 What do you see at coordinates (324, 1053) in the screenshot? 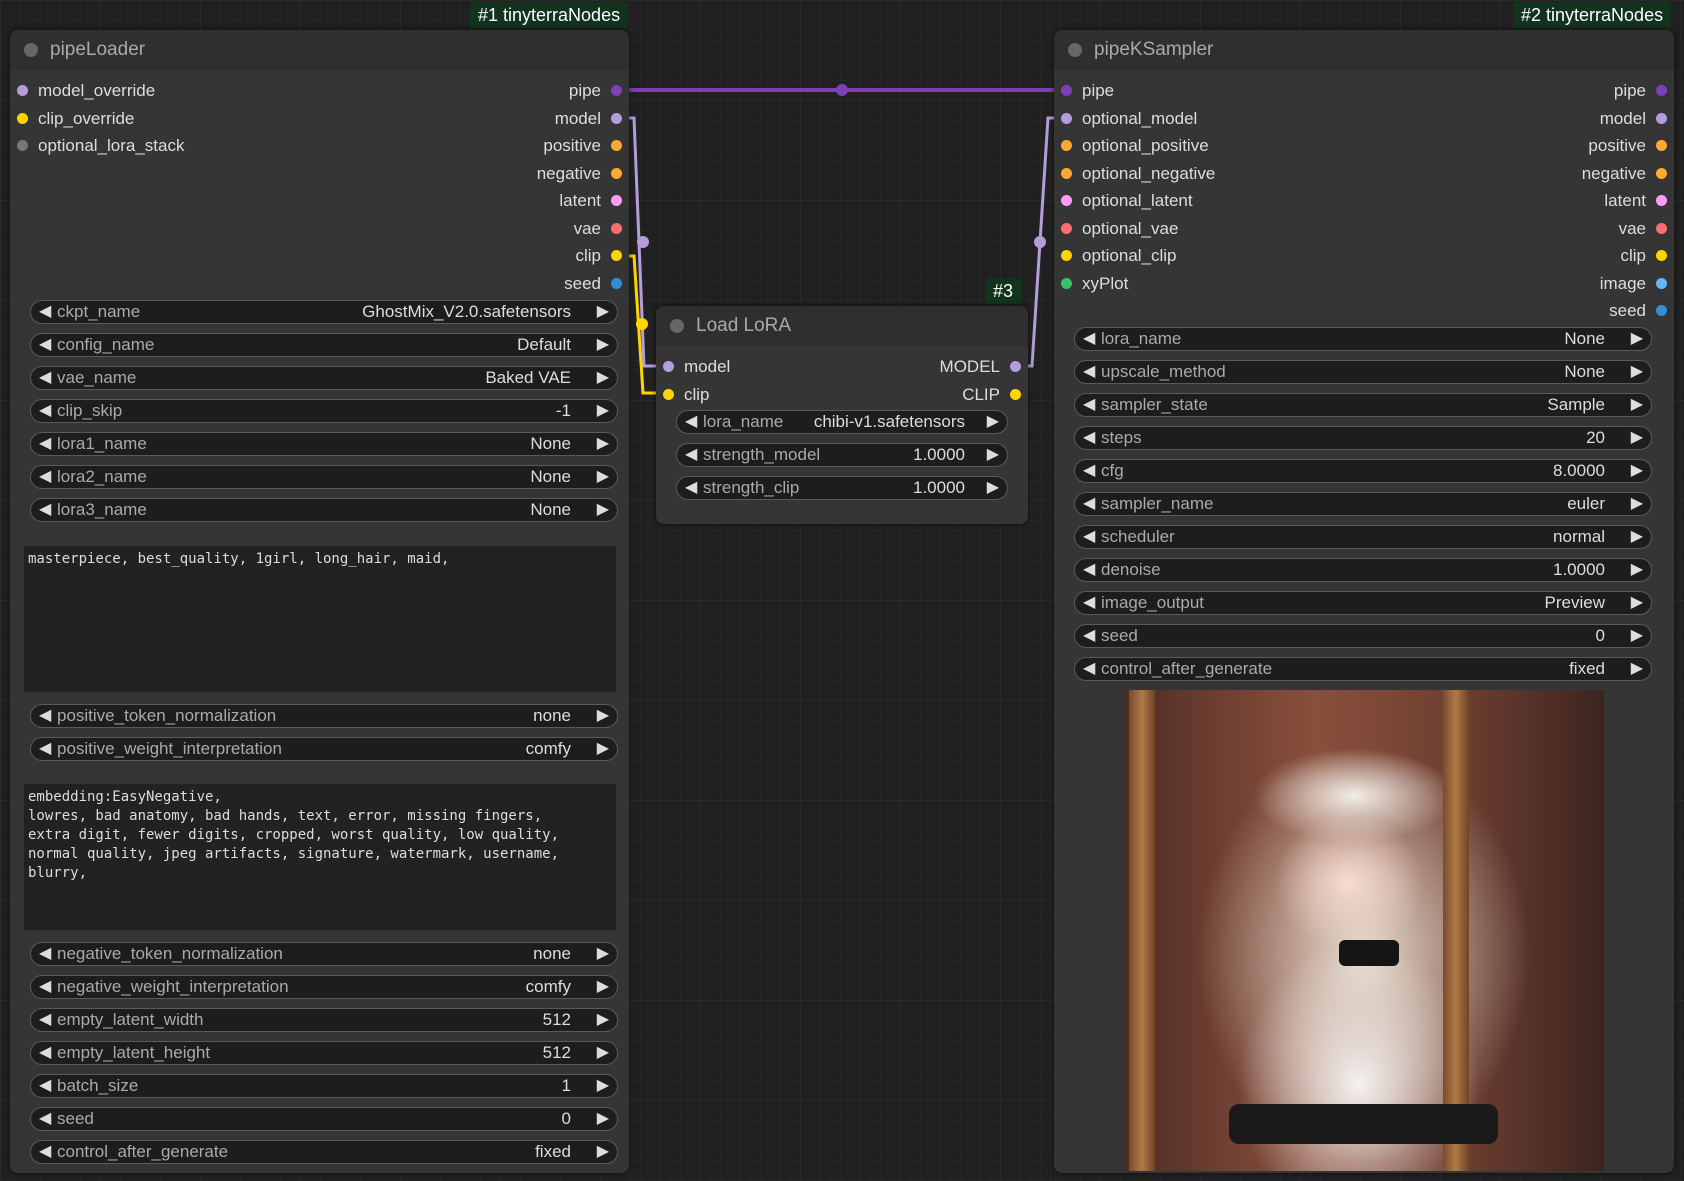
I see `widget-empty-latent-height: ◀ empty_latent_height 512 ▶` at bounding box center [324, 1053].